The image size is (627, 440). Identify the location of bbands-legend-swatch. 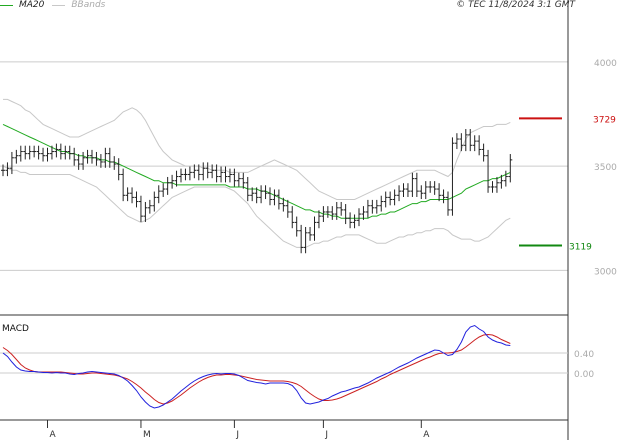
(59, 5).